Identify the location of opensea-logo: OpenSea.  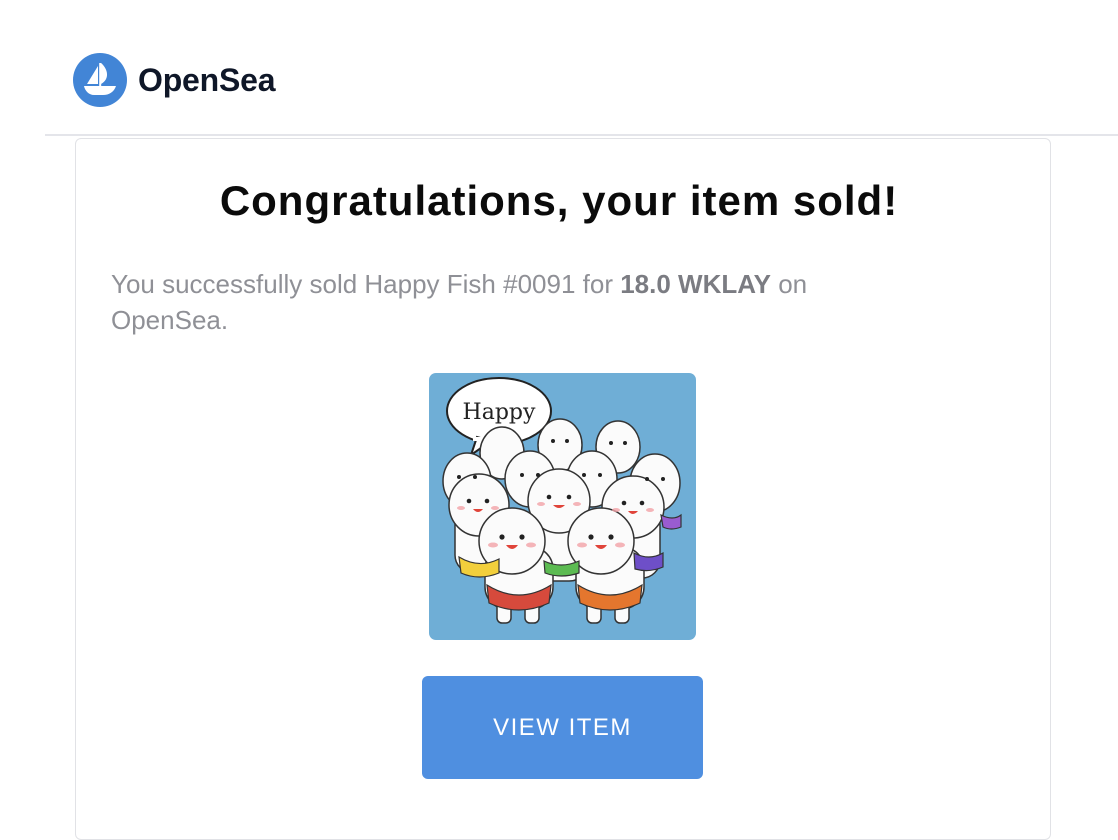
(174, 80).